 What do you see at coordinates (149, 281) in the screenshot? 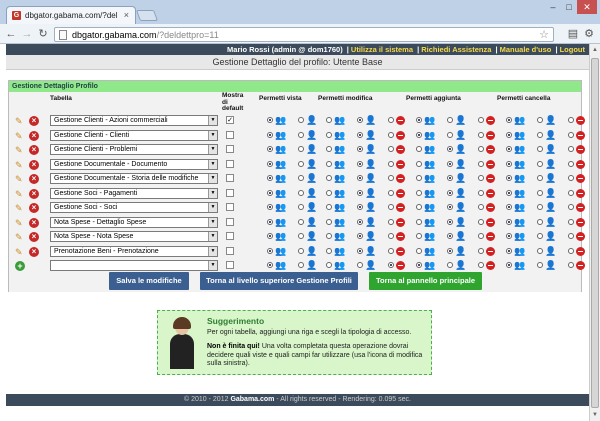
I see `save-button: Salva le modifiche` at bounding box center [149, 281].